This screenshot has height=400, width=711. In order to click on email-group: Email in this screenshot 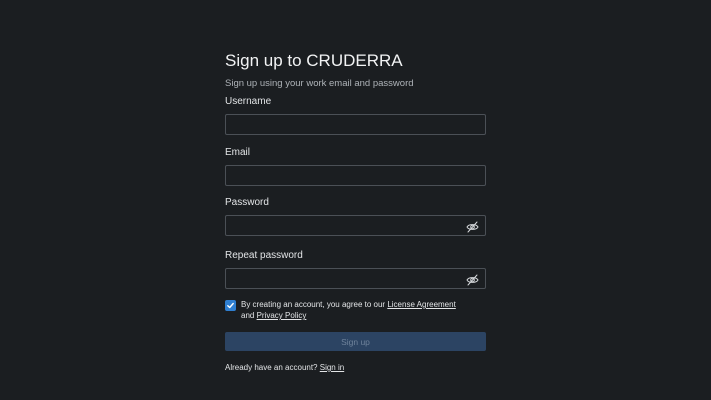, I will do `click(355, 166)`.